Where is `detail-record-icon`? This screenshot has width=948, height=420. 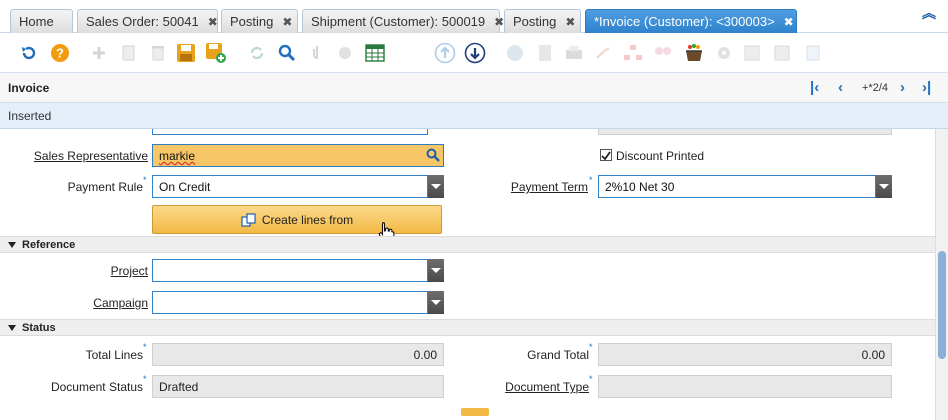
detail-record-icon is located at coordinates (475, 53).